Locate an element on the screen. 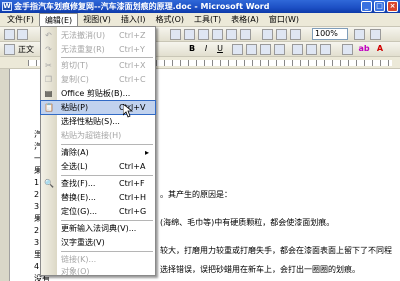  window-controls: _ □ × is located at coordinates (379, 6).